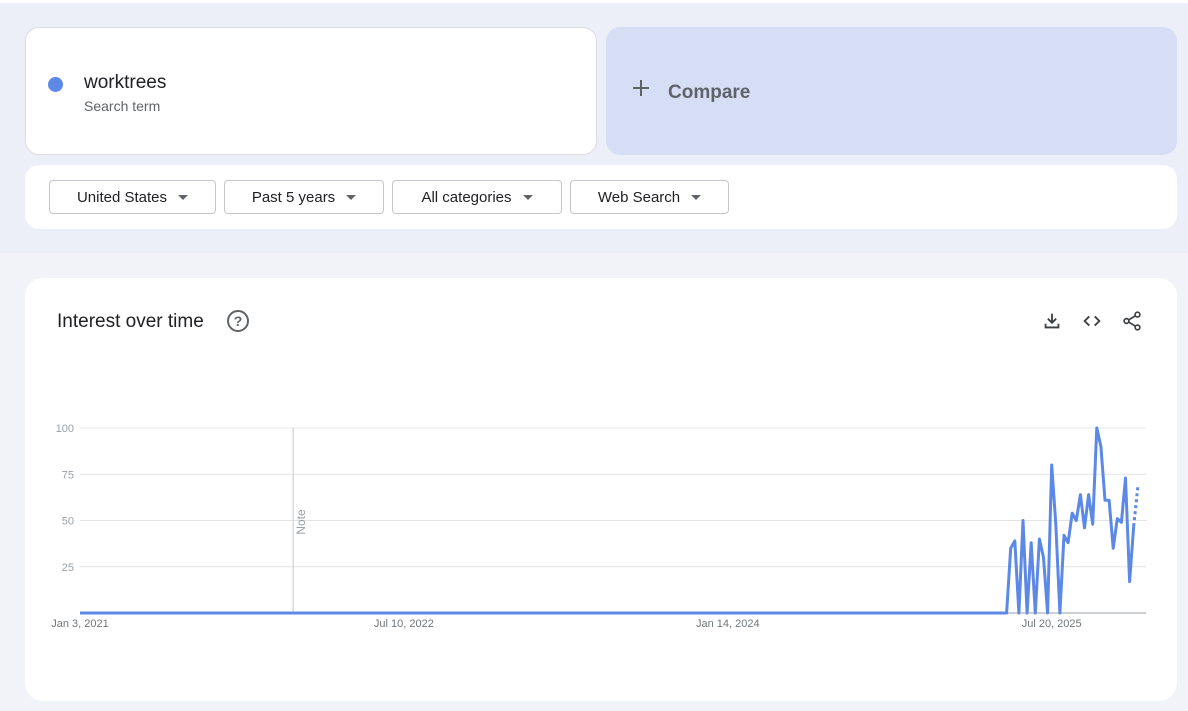 This screenshot has height=711, width=1188. What do you see at coordinates (311, 91) in the screenshot?
I see `search-term-card: worktrees Search term` at bounding box center [311, 91].